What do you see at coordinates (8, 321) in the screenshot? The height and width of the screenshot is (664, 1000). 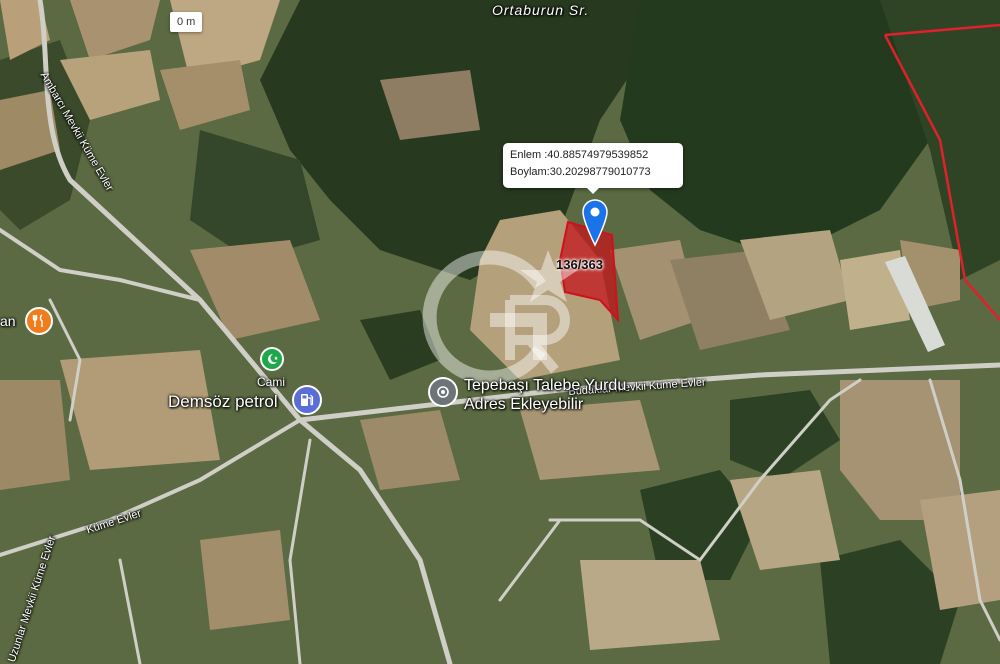 I see `restaurant-label: an` at bounding box center [8, 321].